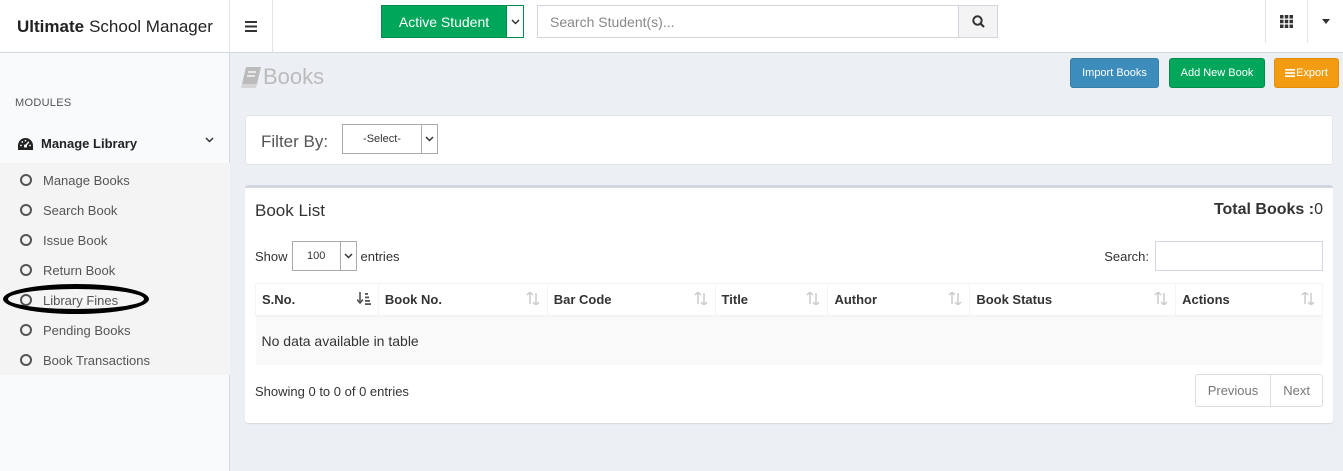 The height and width of the screenshot is (471, 1343). I want to click on student-search, so click(767, 21).